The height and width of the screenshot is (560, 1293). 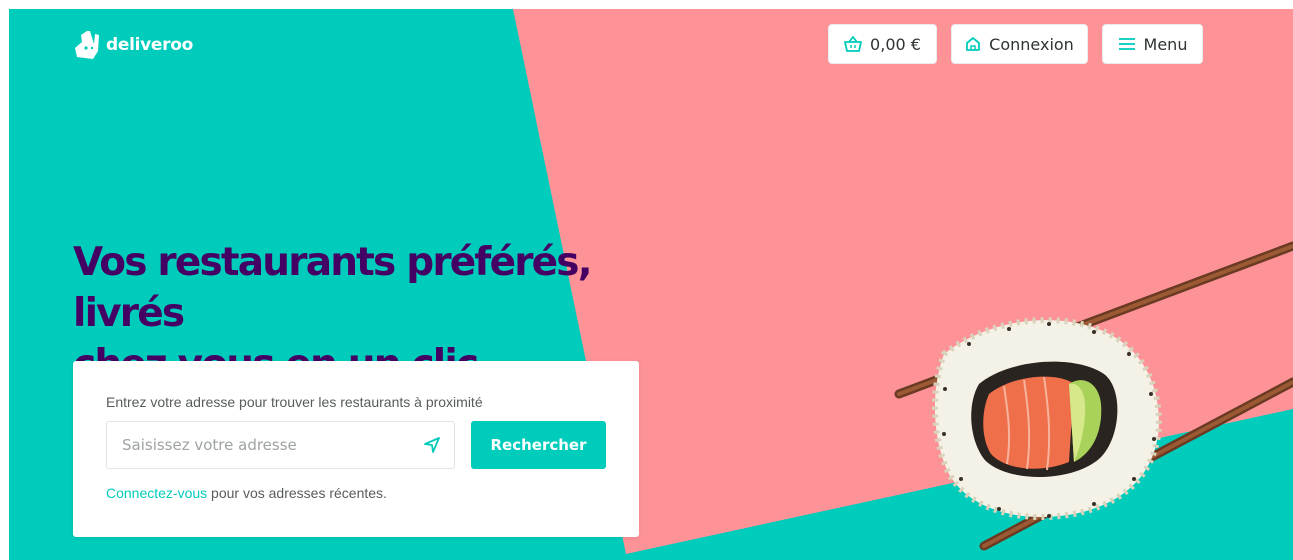 I want to click on brand-logo: deliveroo, so click(x=133, y=45).